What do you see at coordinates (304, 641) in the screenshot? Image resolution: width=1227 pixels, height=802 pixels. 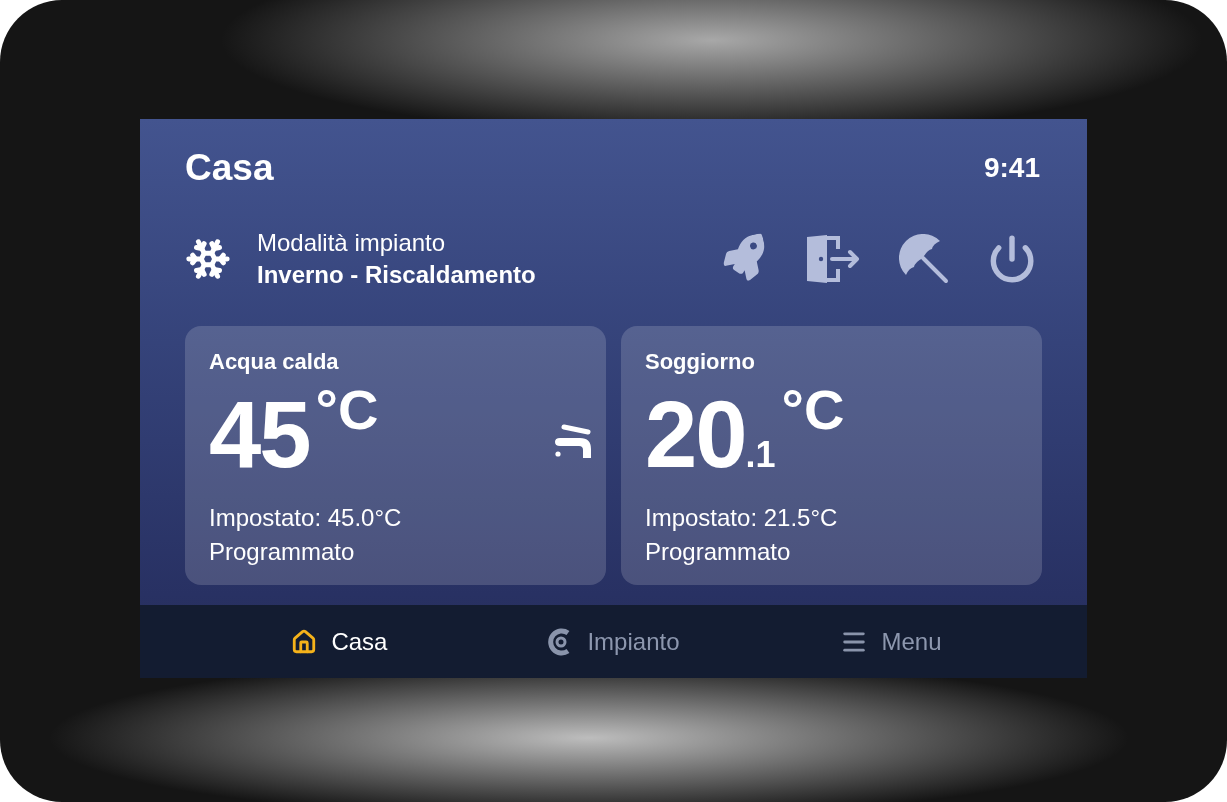 I see `home-icon` at bounding box center [304, 641].